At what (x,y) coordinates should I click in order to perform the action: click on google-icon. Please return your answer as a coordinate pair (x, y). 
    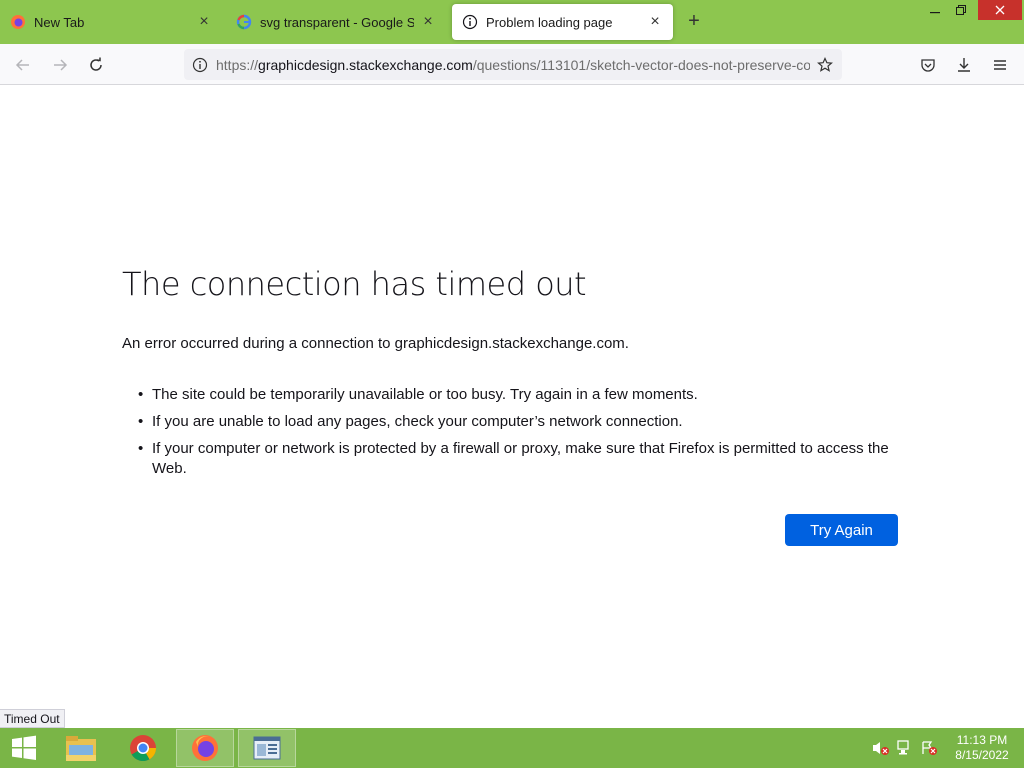
    Looking at the image, I should click on (244, 22).